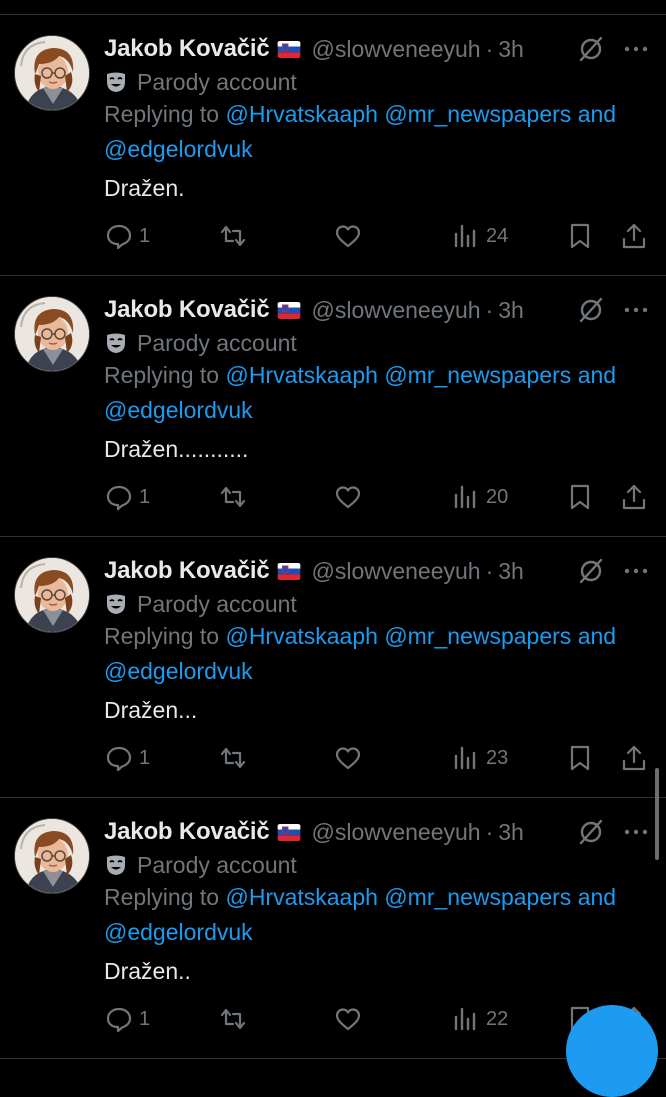  I want to click on compose-button, so click(612, 1051).